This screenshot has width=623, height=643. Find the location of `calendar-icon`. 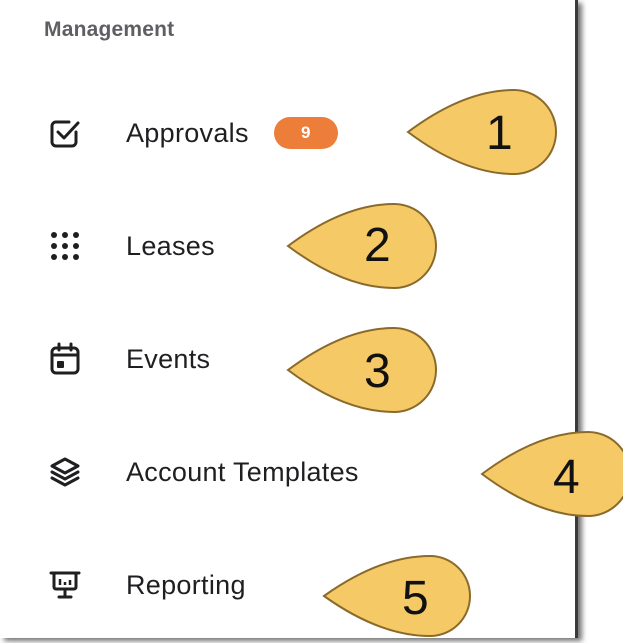

calendar-icon is located at coordinates (65, 359).